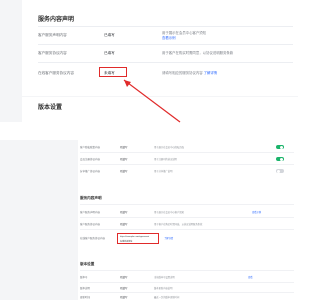 The width and height of the screenshot is (320, 300). What do you see at coordinates (135, 237) in the screenshot?
I see `input-text: https://example.com/agreement` at bounding box center [135, 237].